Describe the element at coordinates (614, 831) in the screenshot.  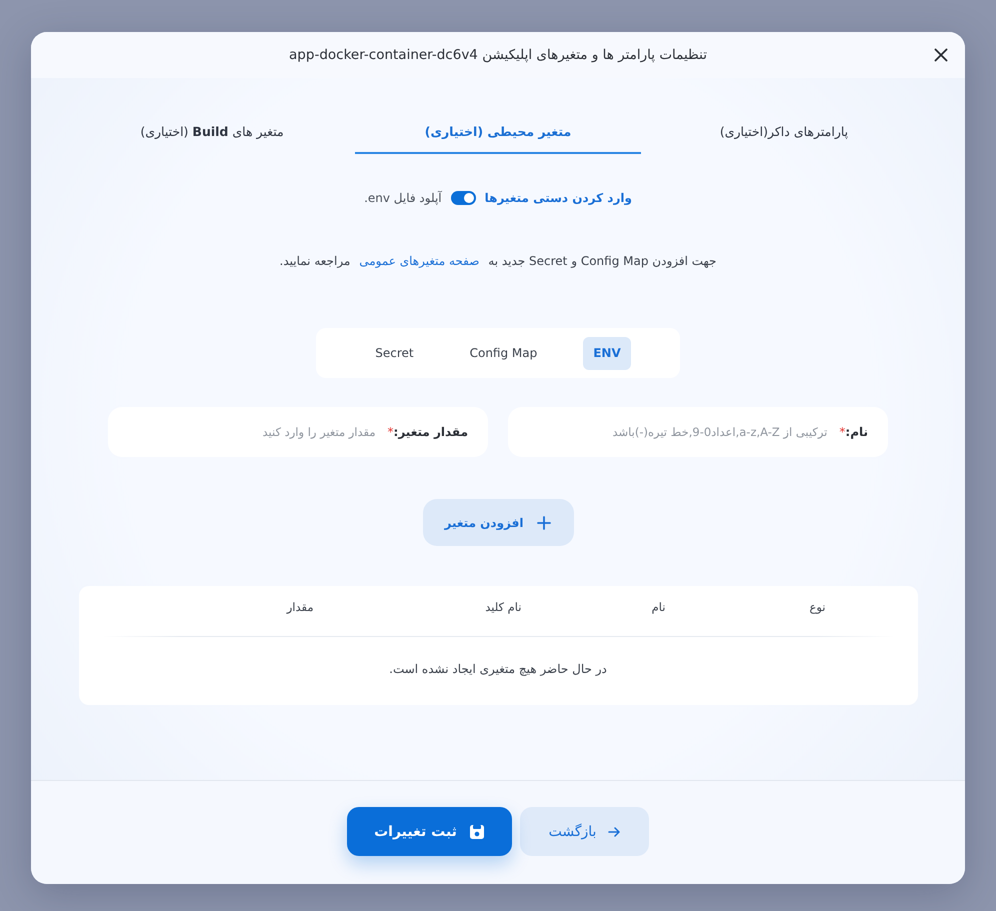
I see `arrow-right-icon` at that location.